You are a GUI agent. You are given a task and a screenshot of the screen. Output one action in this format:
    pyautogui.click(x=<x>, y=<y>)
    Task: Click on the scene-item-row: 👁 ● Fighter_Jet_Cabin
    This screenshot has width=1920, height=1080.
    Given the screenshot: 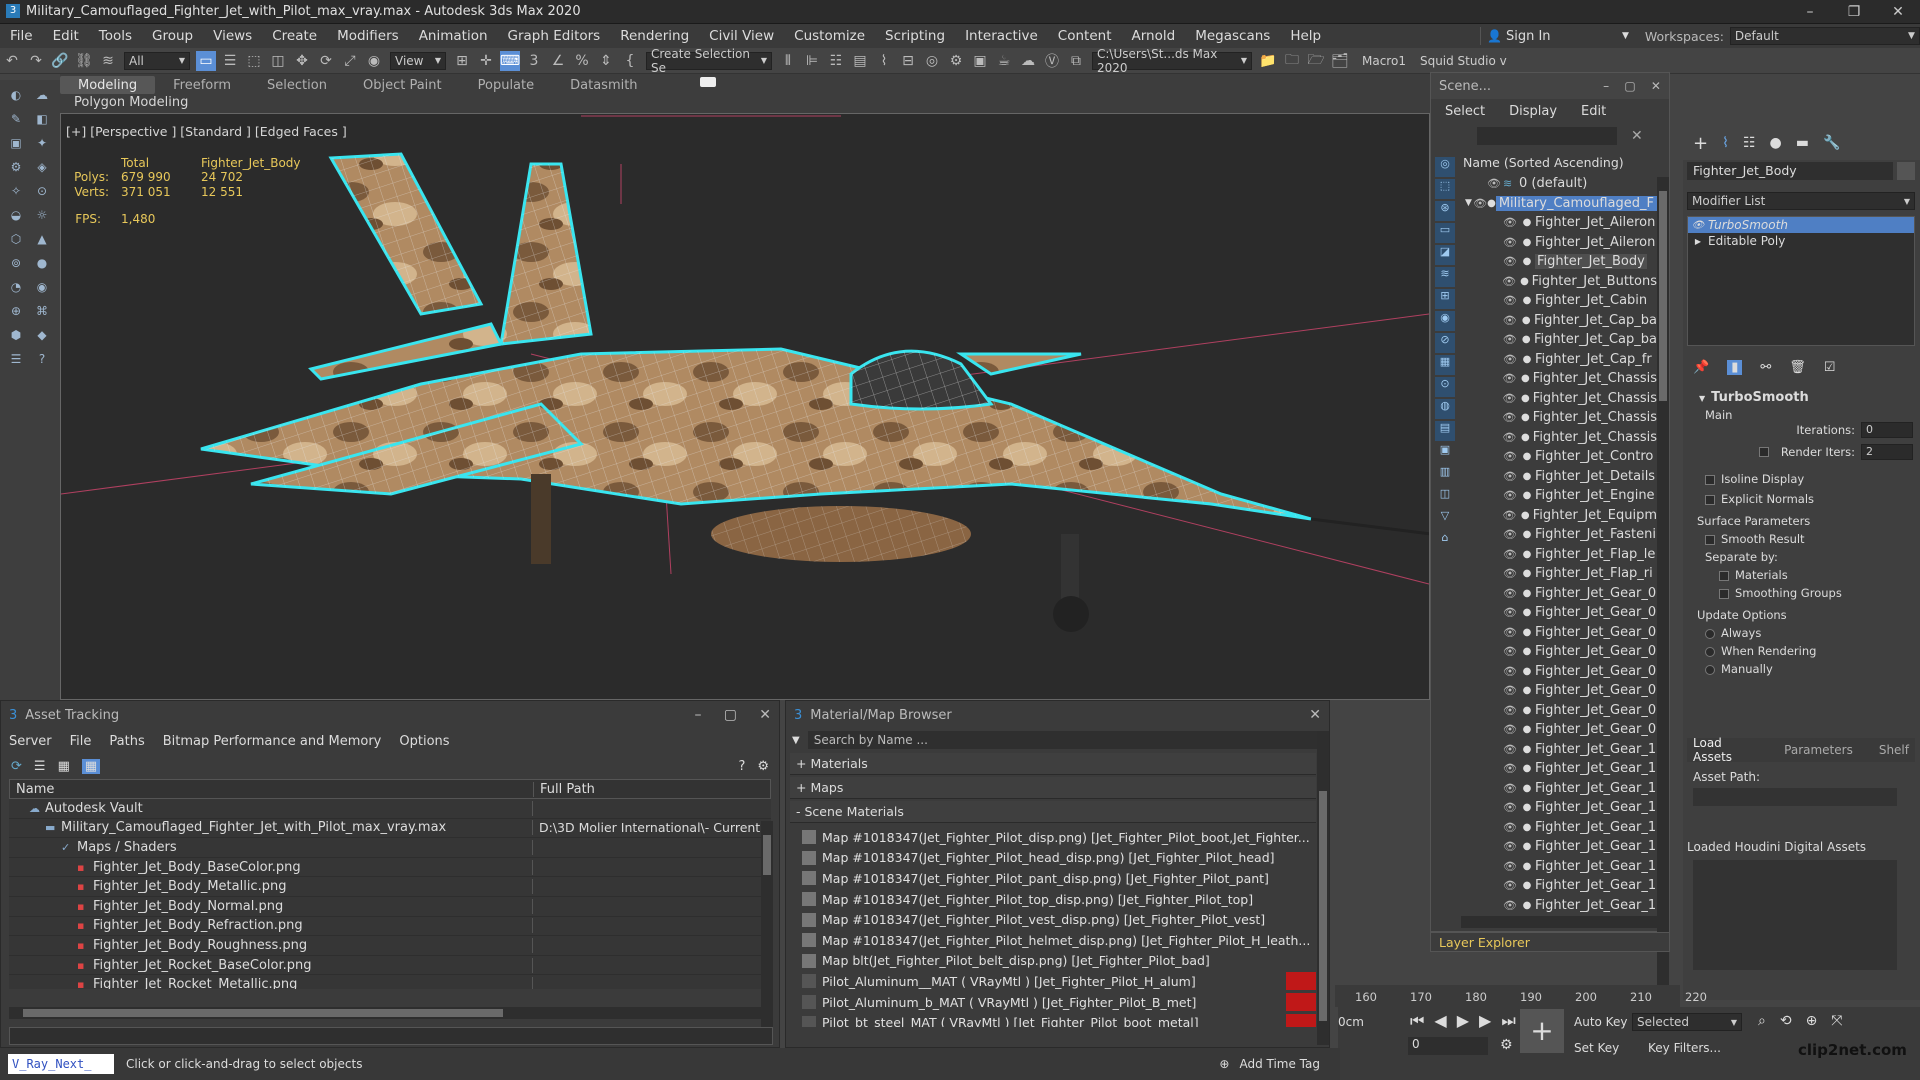 What is the action you would take?
    pyautogui.click(x=1559, y=301)
    